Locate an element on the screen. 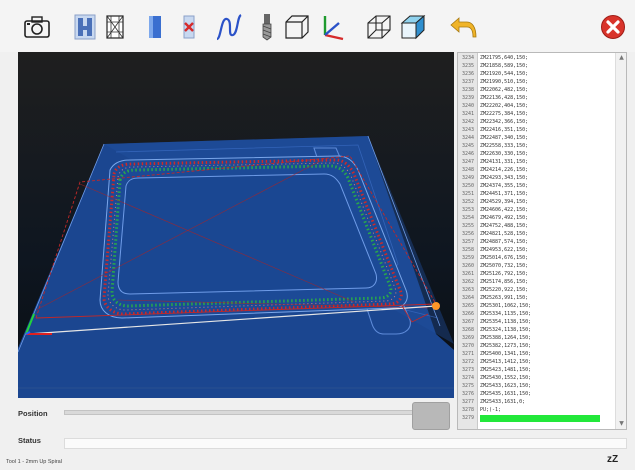  code-line: 3264 ZM25263,991,150; is located at coordinates (539, 298).